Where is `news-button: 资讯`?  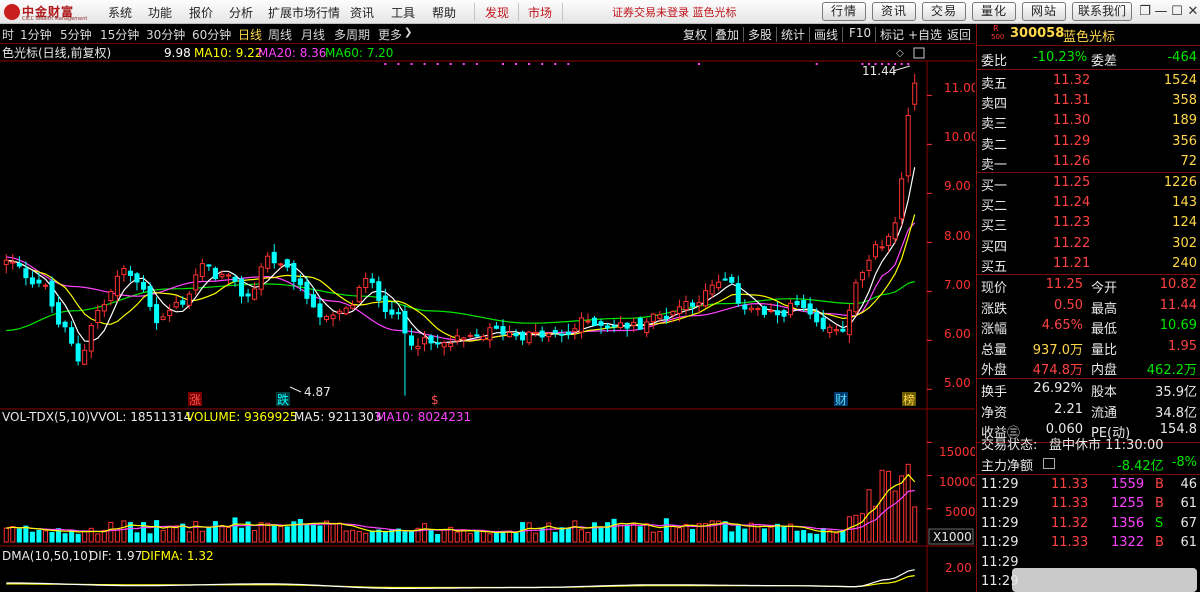
news-button: 资讯 is located at coordinates (894, 11).